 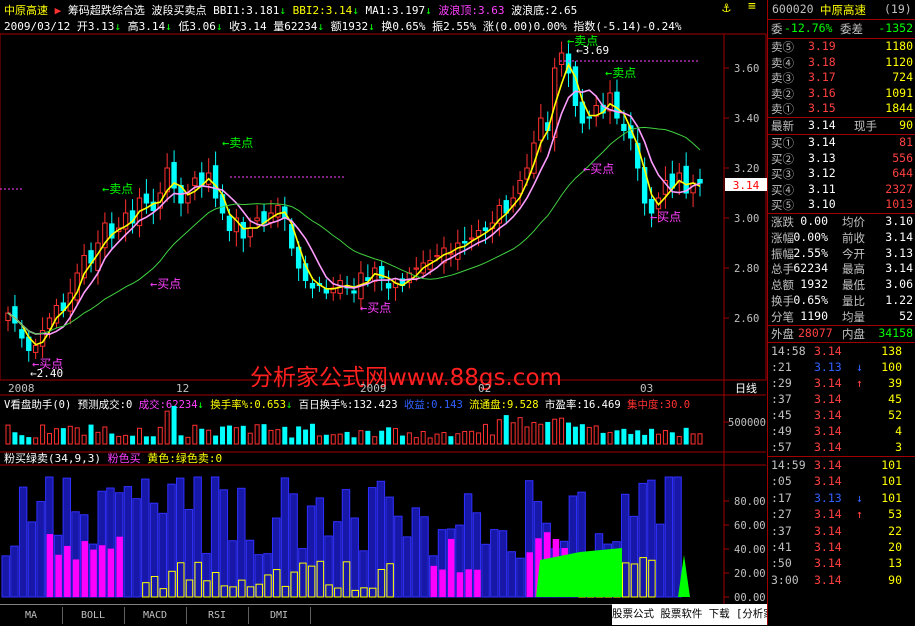 I want to click on ask-row: 卖④ 3.18 1120, so click(x=841, y=63).